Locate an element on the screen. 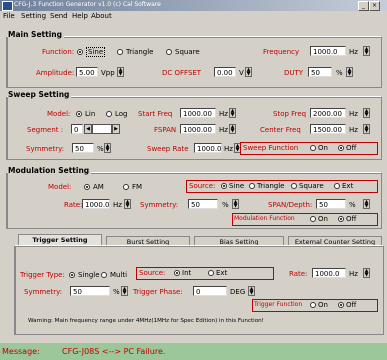 The image size is (387, 360). mod-source-square-label: Square is located at coordinates (311, 186).